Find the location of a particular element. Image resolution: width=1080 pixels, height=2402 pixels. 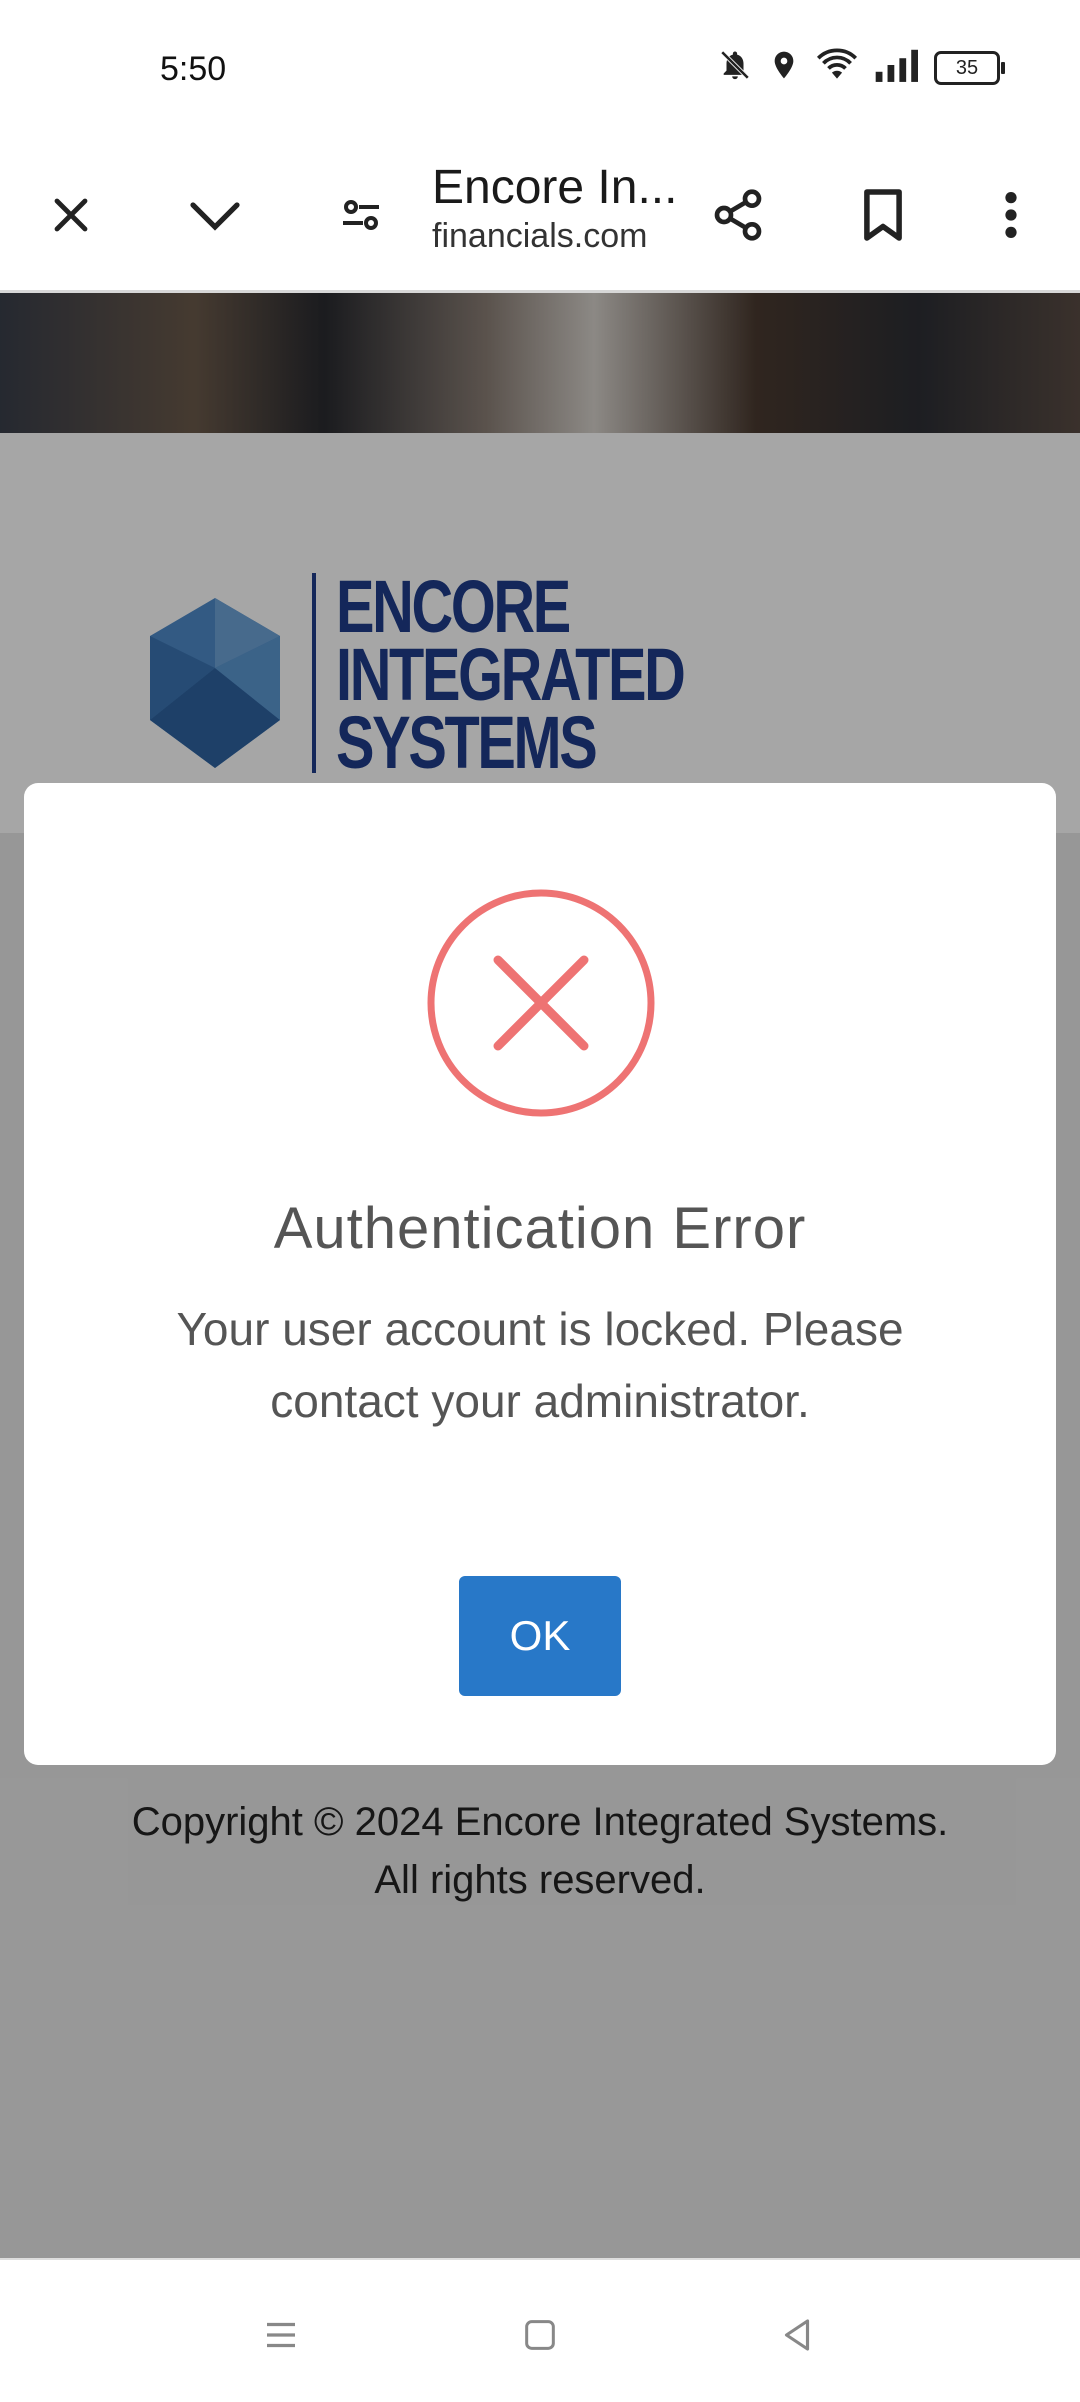

wifi-icon is located at coordinates (837, 67).